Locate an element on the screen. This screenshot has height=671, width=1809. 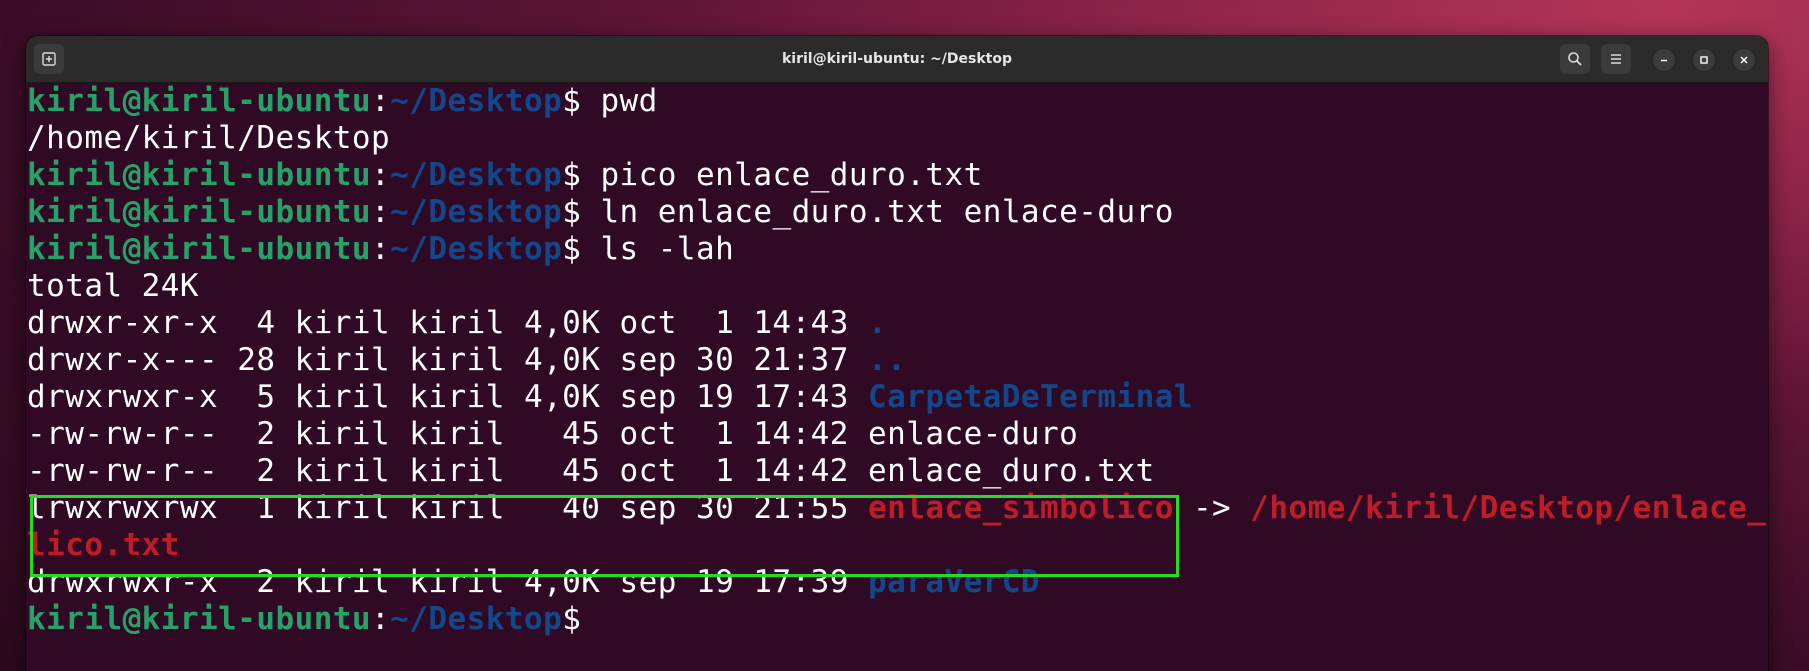
maximize-button is located at coordinates (1704, 60).